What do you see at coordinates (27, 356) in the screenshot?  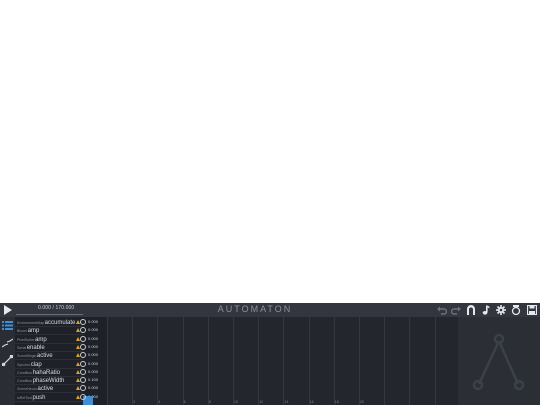 I see `channel-group: SceneBegin` at bounding box center [27, 356].